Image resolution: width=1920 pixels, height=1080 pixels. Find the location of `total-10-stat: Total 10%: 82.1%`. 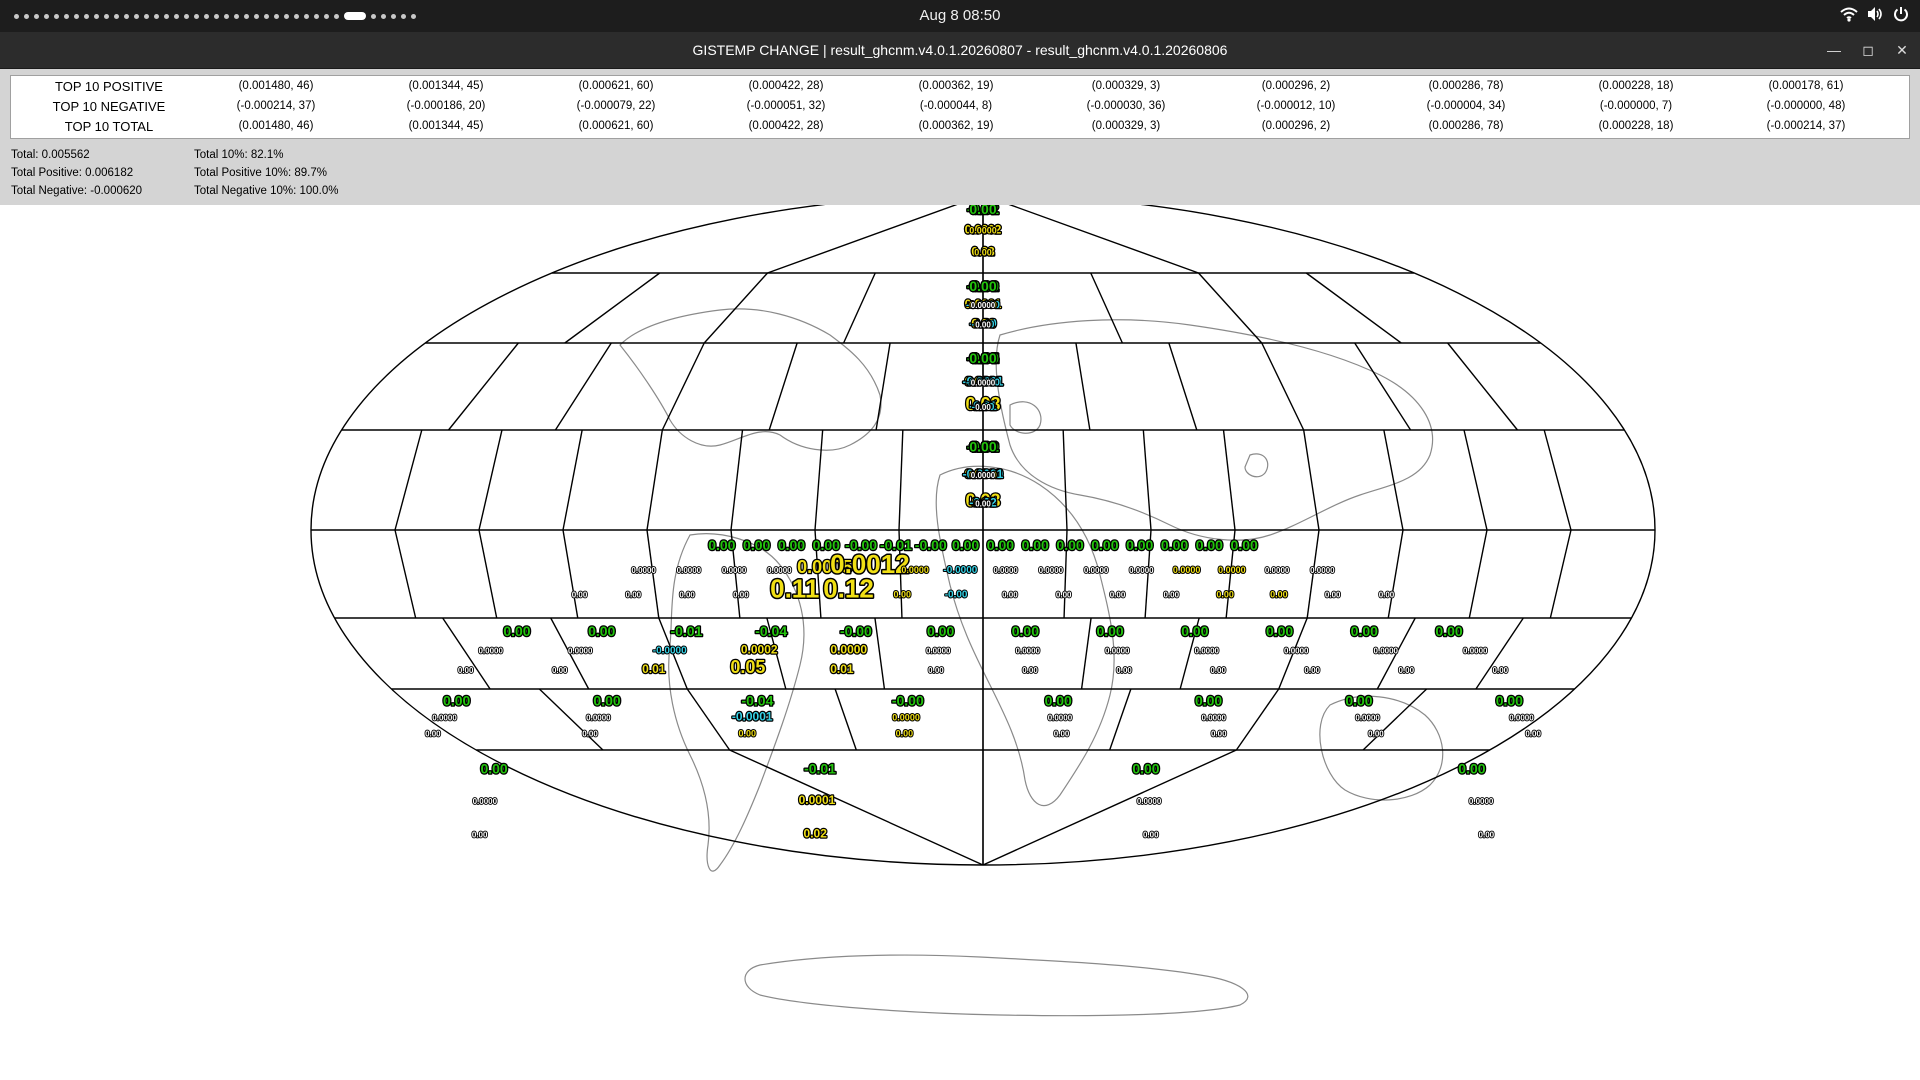

total-10-stat: Total 10%: 82.1% is located at coordinates (239, 155).